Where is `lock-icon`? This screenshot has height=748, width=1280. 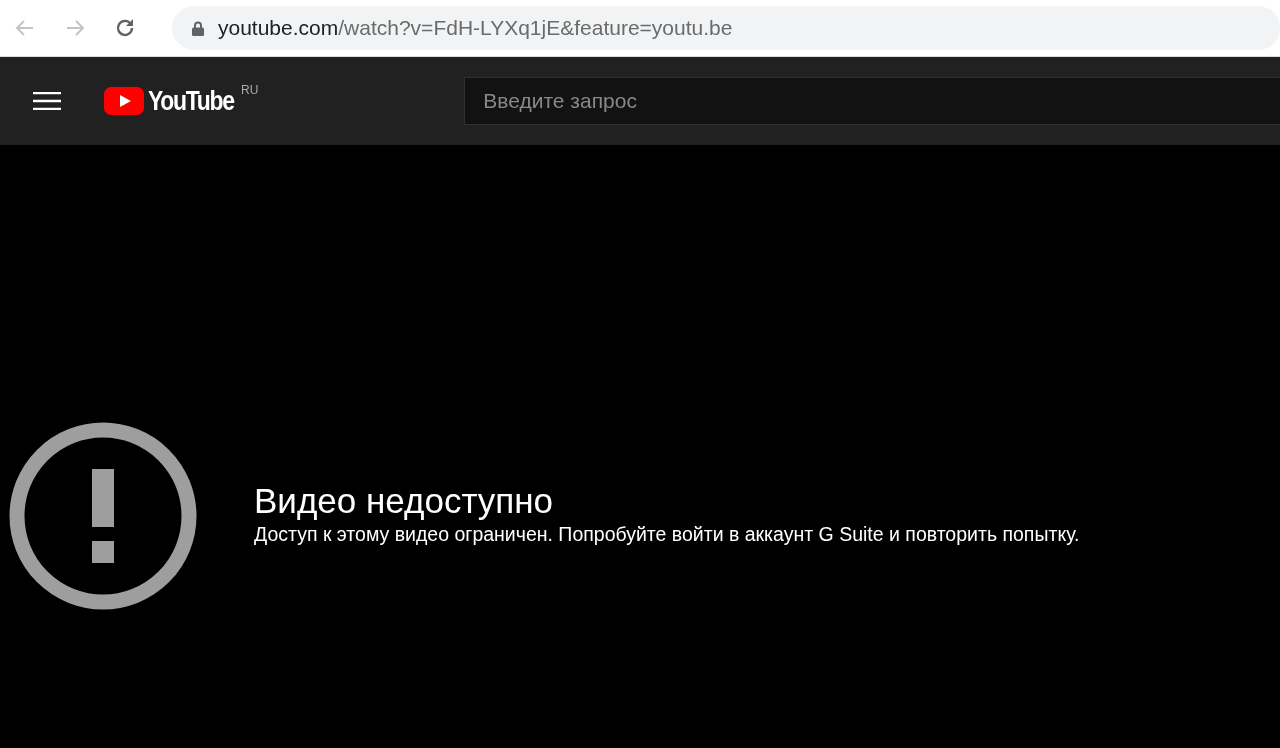
lock-icon is located at coordinates (198, 28).